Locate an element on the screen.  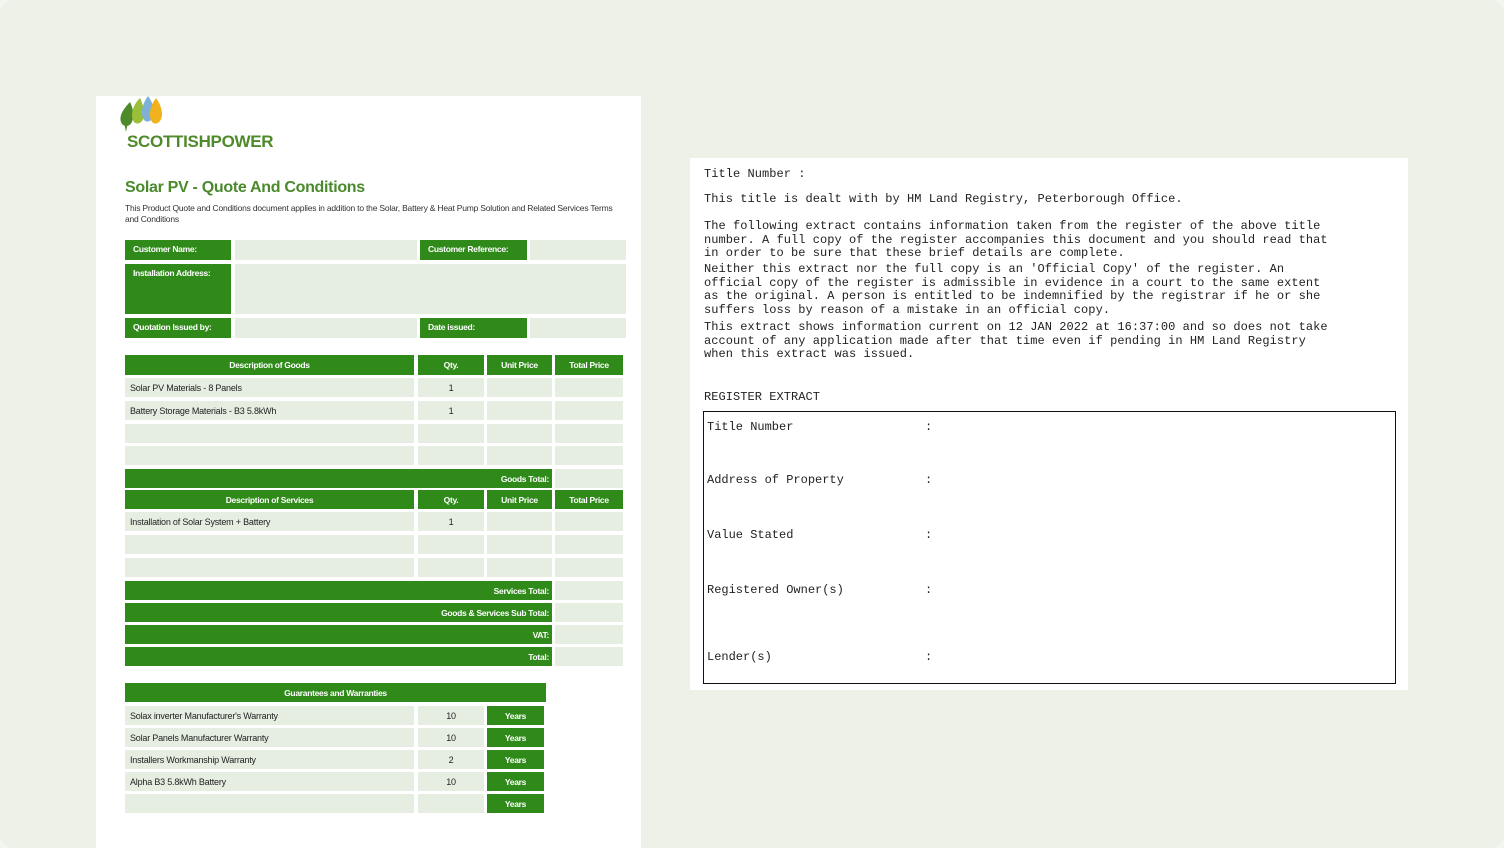
quotation-issued-by-field is located at coordinates (326, 328).